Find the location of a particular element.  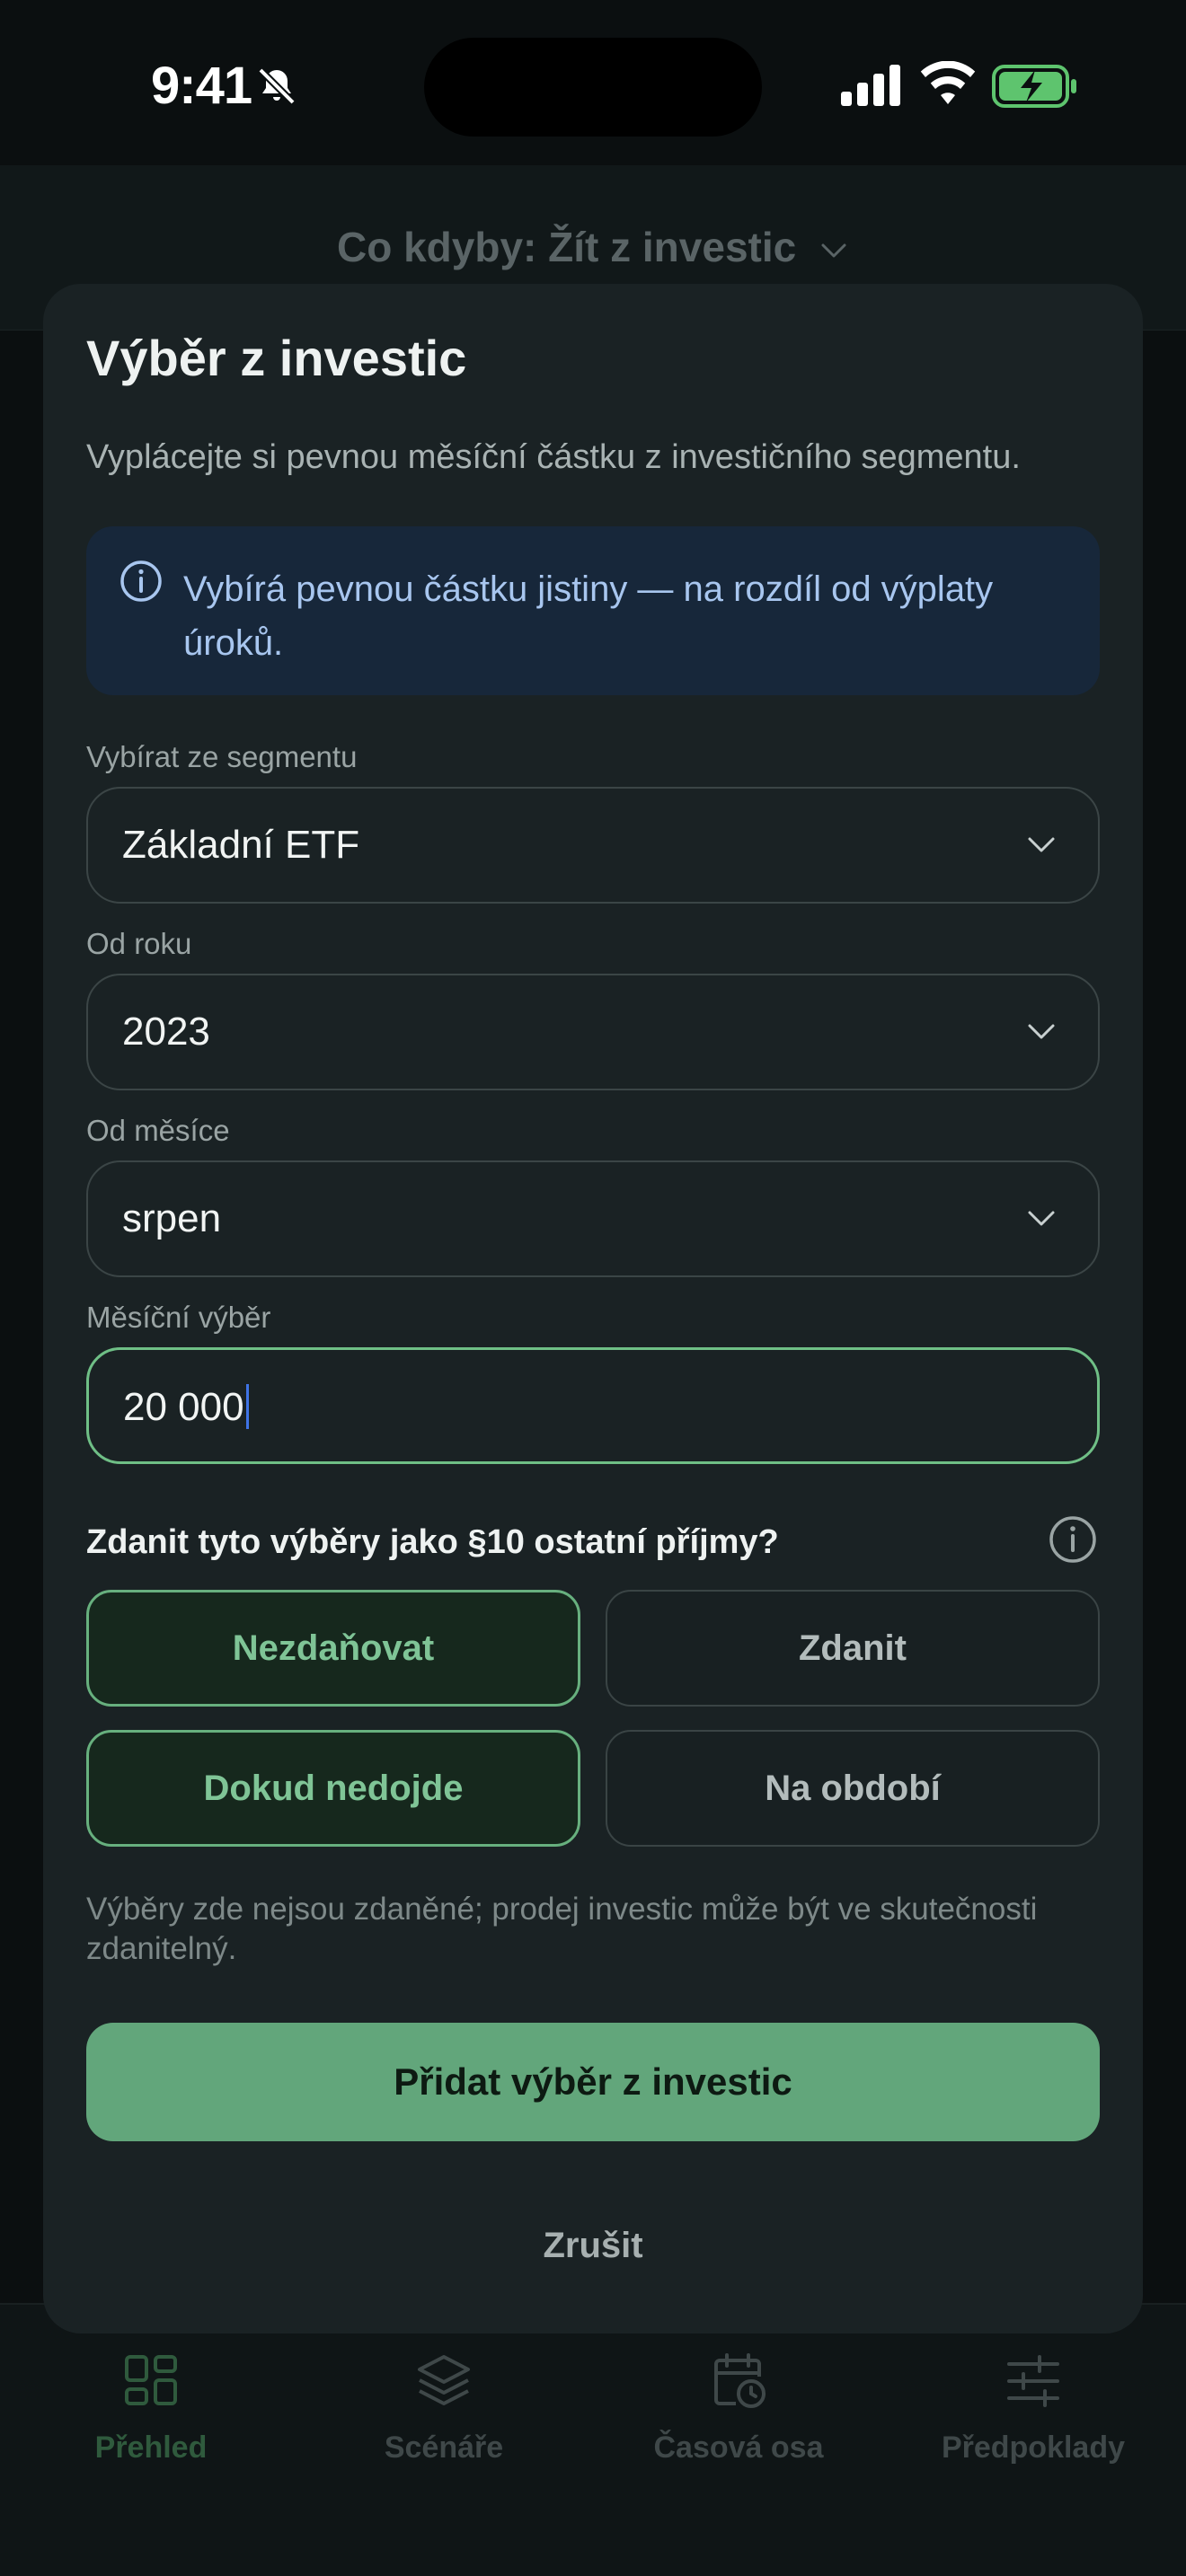

tab-label: Předpoklady is located at coordinates (1033, 2447).